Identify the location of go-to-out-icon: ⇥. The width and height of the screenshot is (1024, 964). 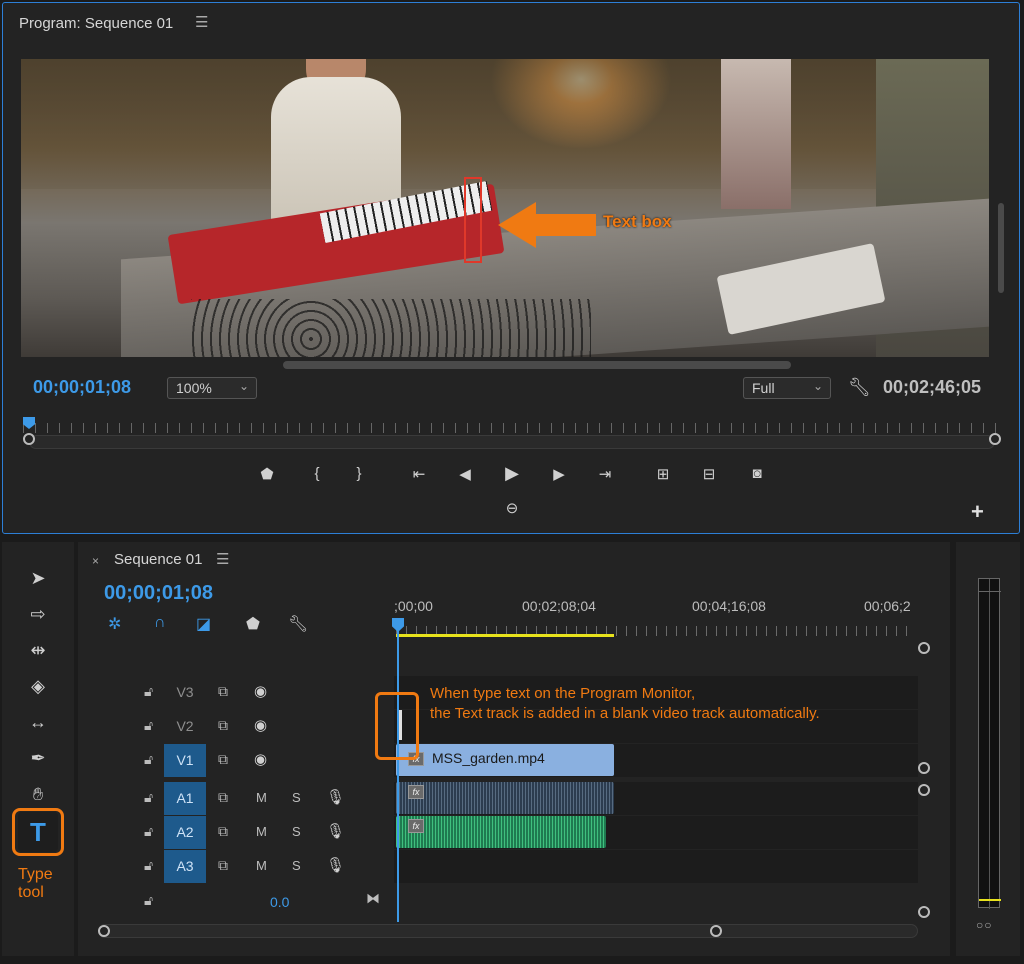
(605, 474).